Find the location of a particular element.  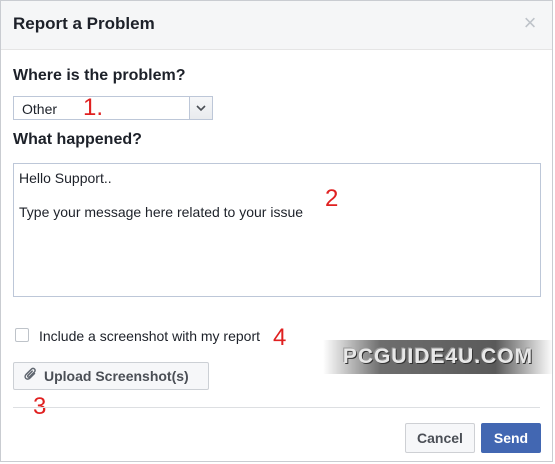

annotation-1: 1. is located at coordinates (93, 107).